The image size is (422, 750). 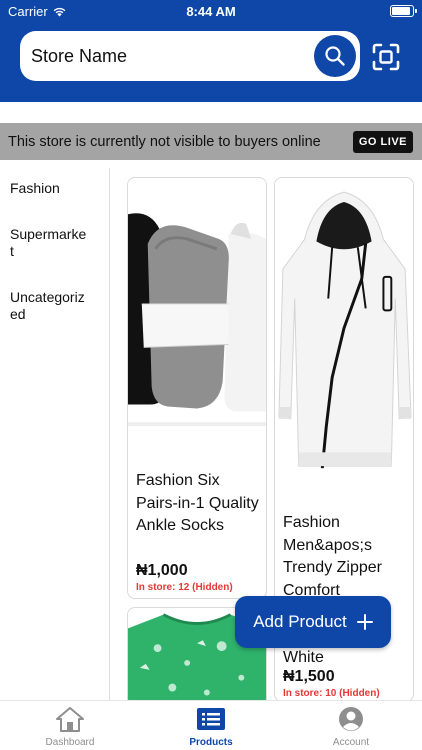 What do you see at coordinates (382, 142) in the screenshot?
I see `go-live-button: GO LIVE` at bounding box center [382, 142].